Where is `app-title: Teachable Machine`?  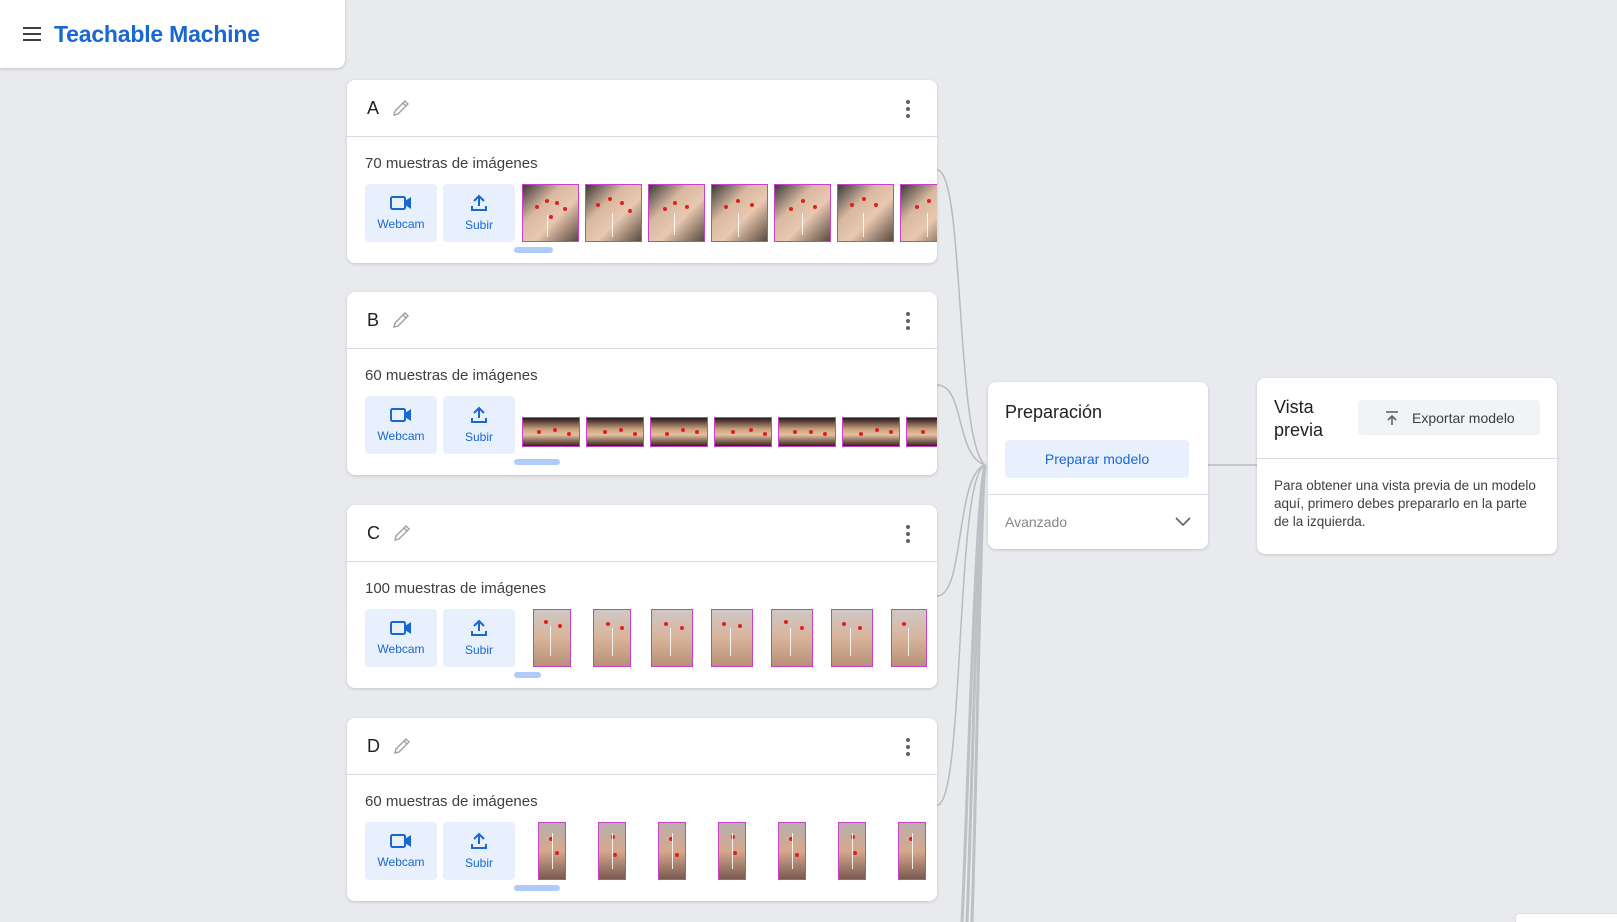
app-title: Teachable Machine is located at coordinates (157, 34).